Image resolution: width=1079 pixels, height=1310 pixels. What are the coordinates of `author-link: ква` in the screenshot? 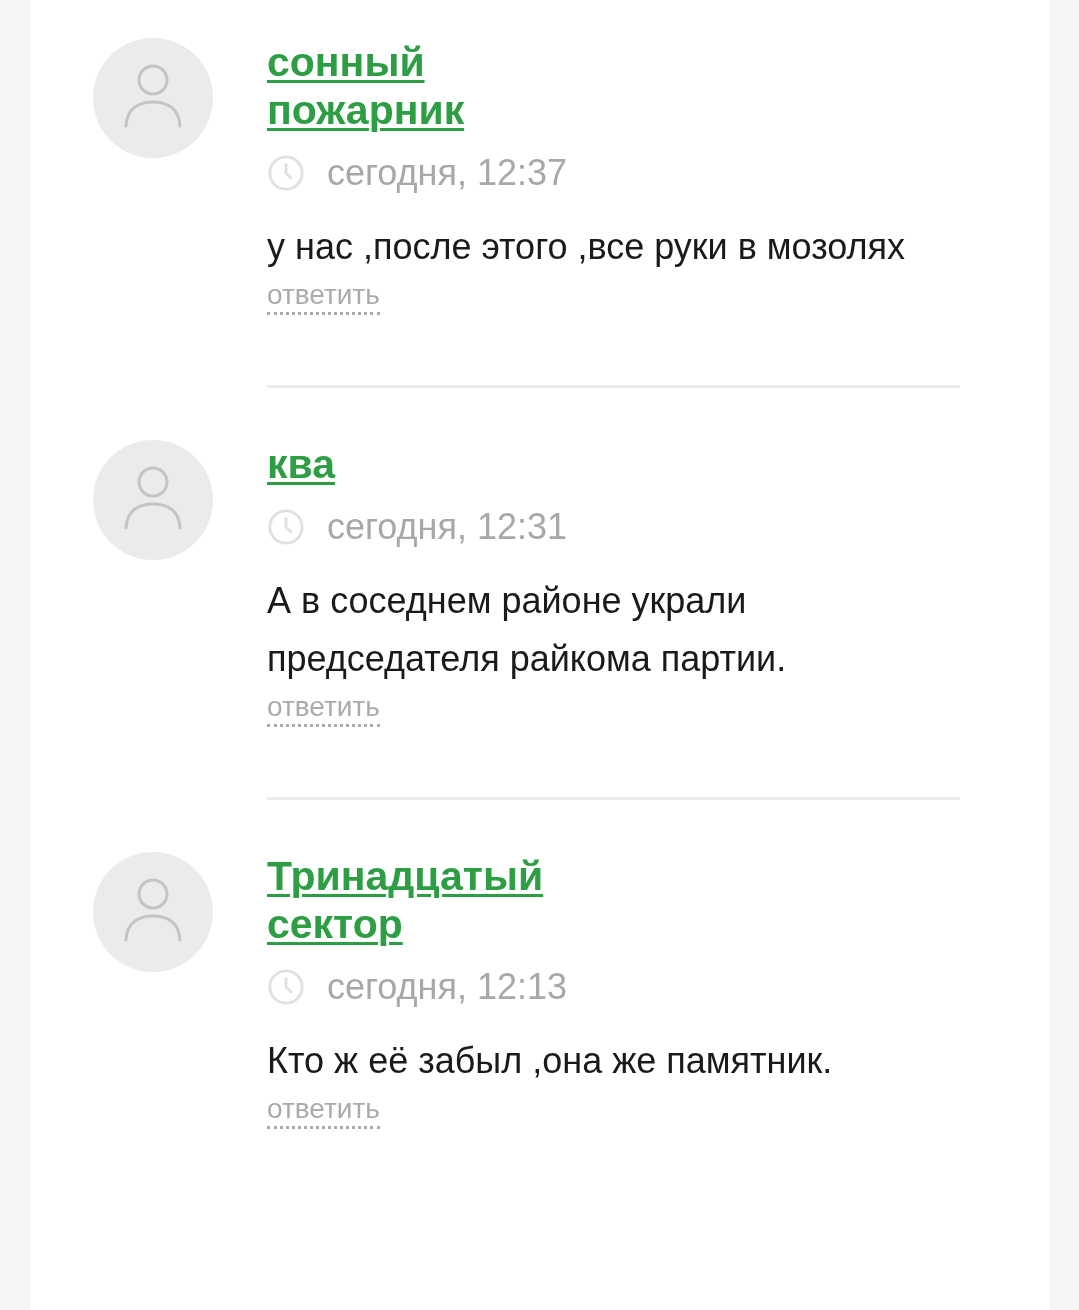 It's located at (437, 464).